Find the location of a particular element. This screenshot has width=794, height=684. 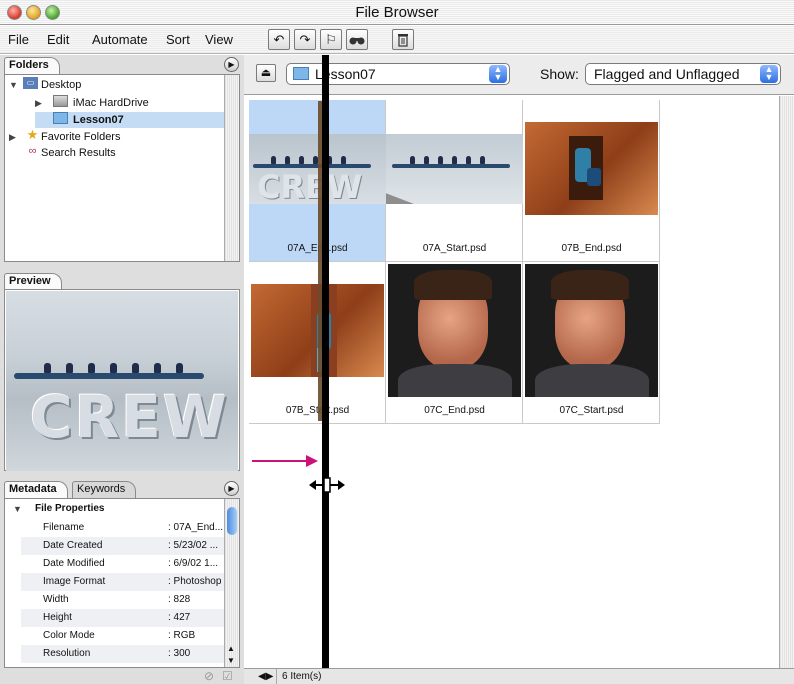

menu-sort: Sort is located at coordinates (178, 39).